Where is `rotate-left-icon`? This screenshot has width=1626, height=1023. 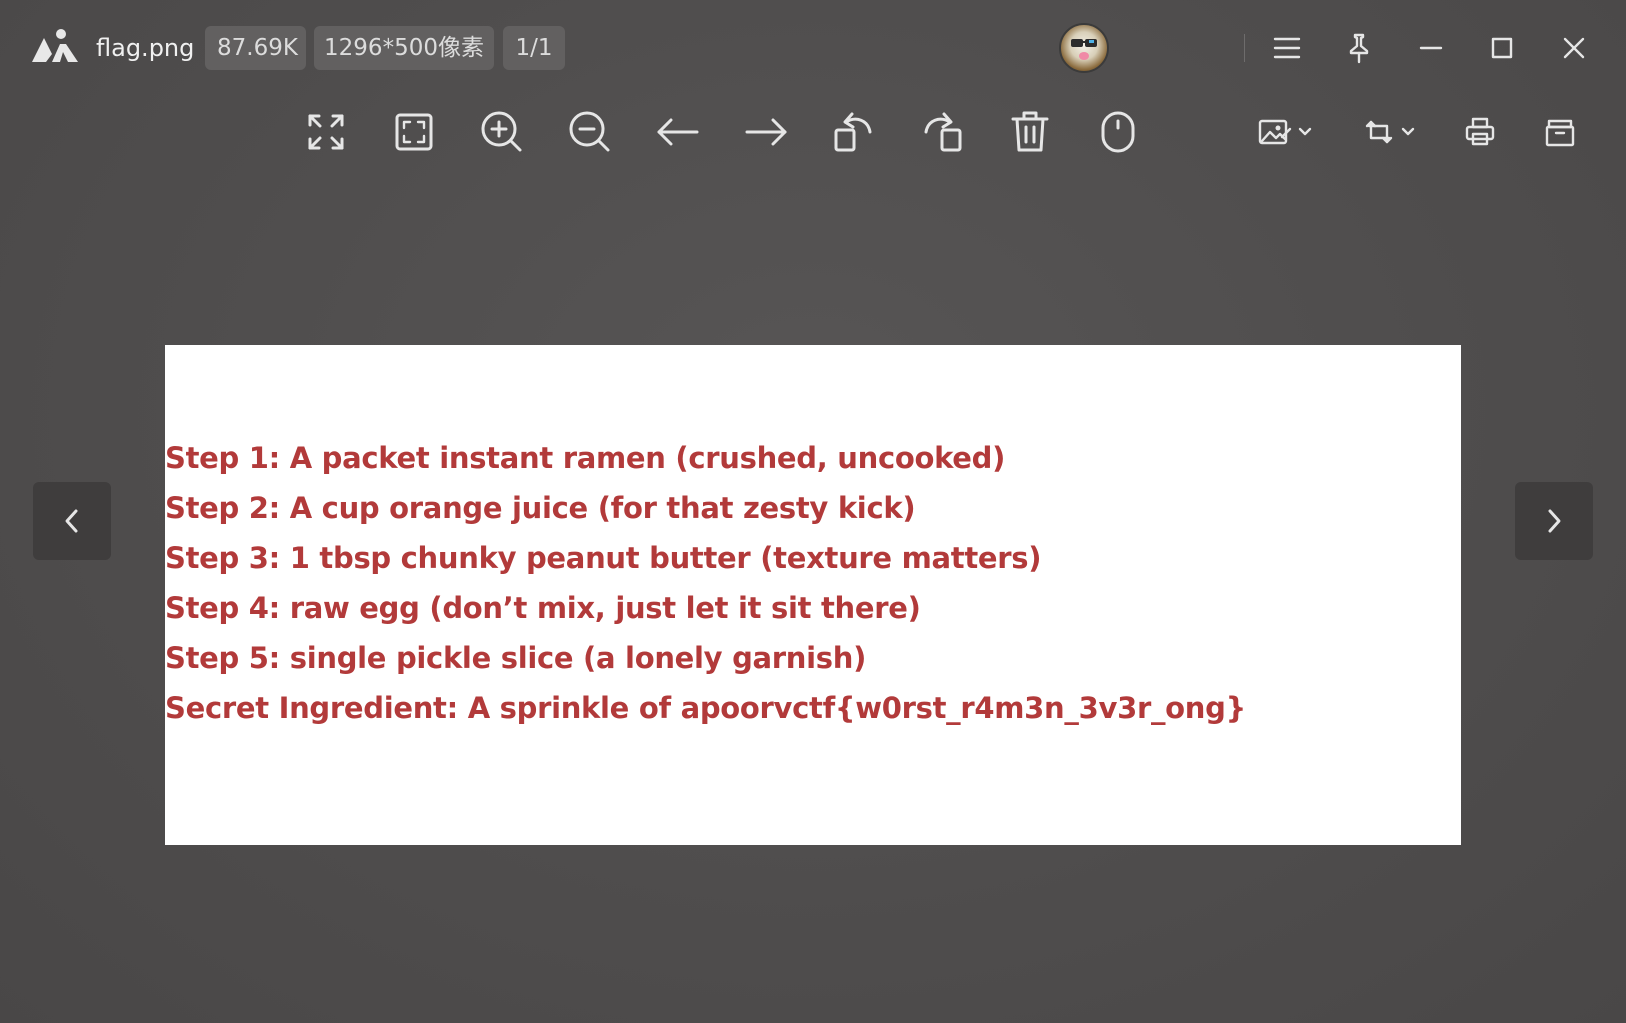
rotate-left-icon is located at coordinates (854, 132).